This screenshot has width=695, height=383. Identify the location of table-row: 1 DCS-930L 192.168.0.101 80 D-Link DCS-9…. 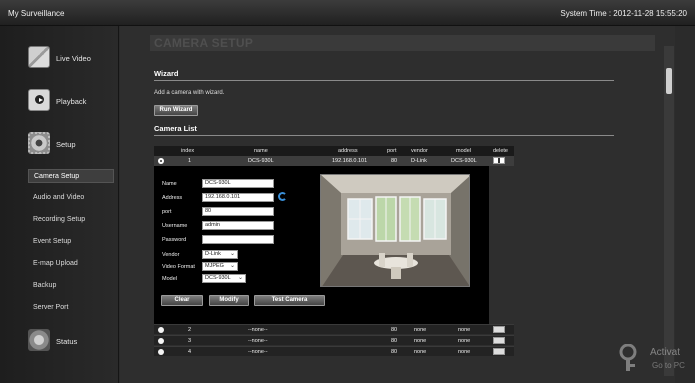
(334, 161).